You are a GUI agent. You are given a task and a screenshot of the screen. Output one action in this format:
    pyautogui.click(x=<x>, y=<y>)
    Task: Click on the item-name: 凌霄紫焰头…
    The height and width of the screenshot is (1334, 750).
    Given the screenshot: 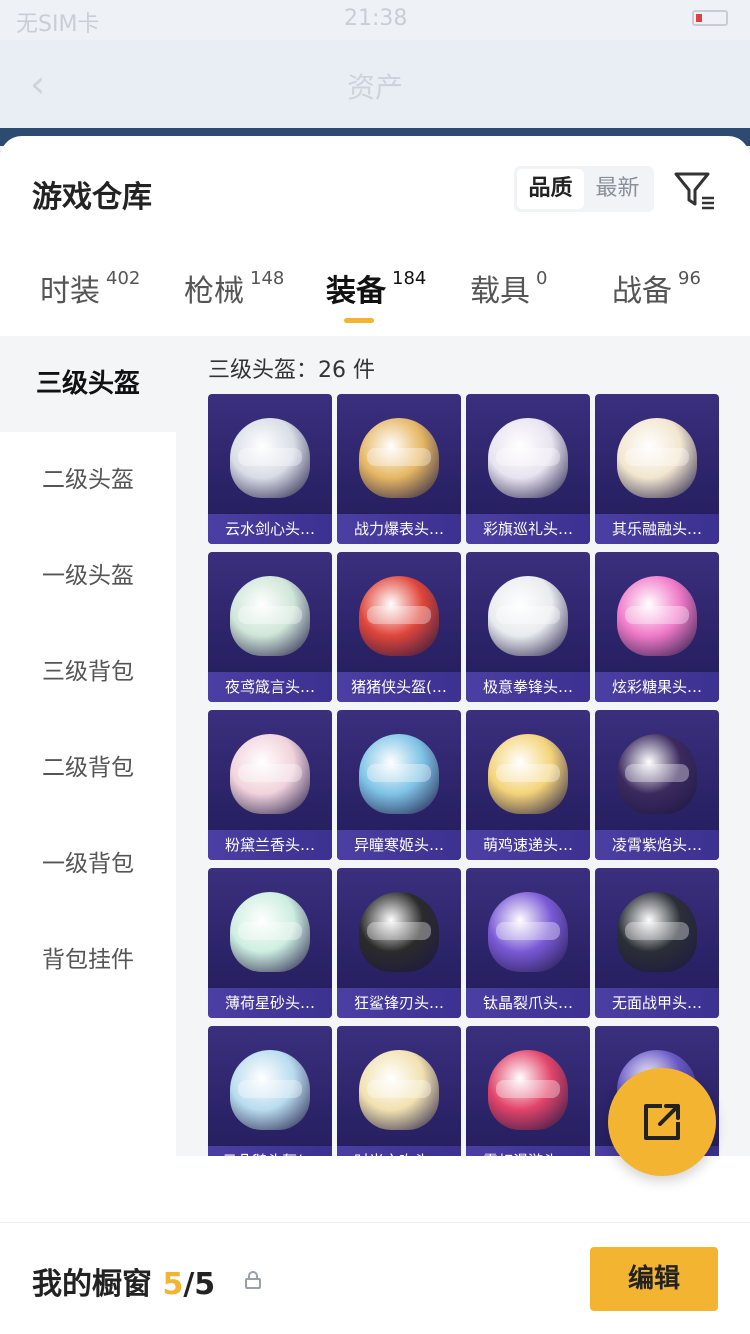 What is the action you would take?
    pyautogui.click(x=657, y=845)
    